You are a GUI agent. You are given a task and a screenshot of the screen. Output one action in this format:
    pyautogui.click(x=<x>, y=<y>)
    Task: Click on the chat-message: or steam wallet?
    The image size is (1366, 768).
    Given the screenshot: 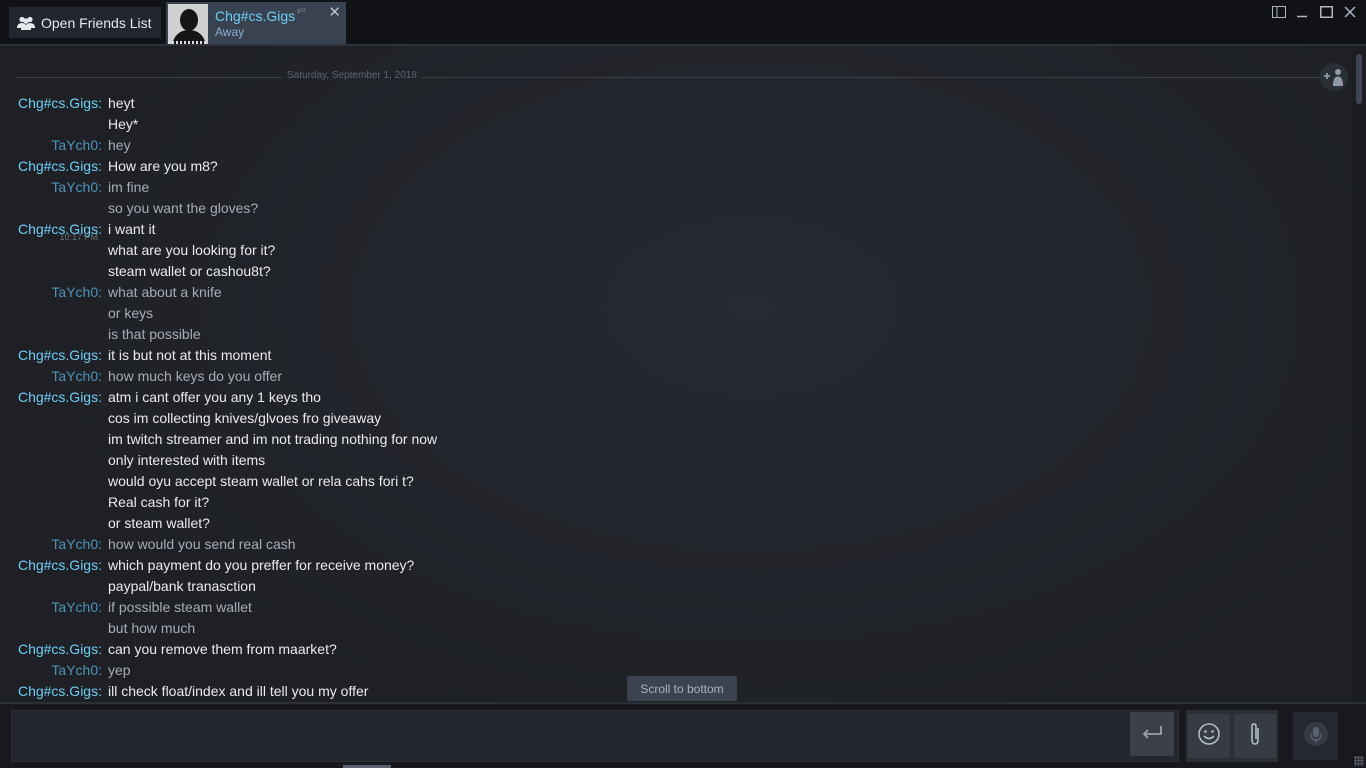 What is the action you would take?
    pyautogui.click(x=676, y=523)
    